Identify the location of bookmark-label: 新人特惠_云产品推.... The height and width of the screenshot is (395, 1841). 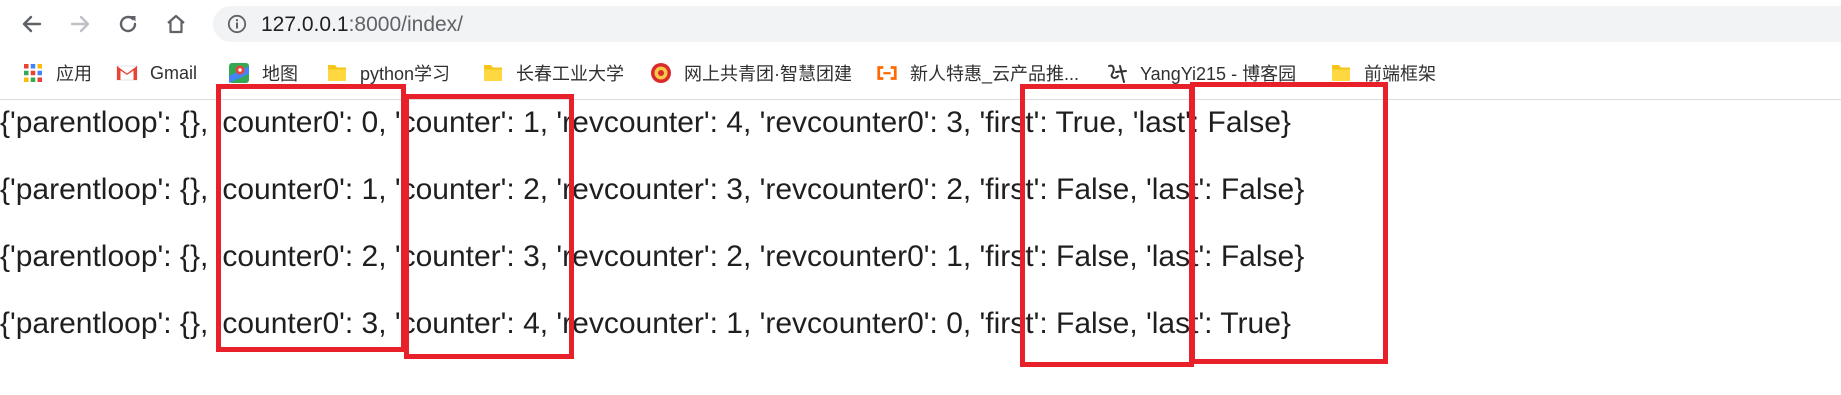
(995, 74).